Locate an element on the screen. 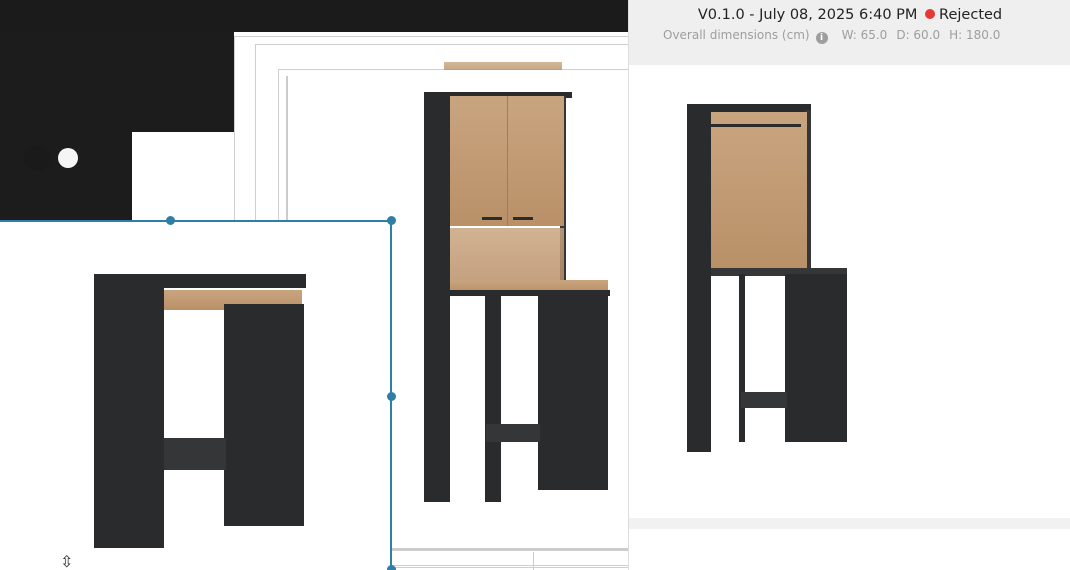  resize-handle-bottom-right is located at coordinates (391, 567).